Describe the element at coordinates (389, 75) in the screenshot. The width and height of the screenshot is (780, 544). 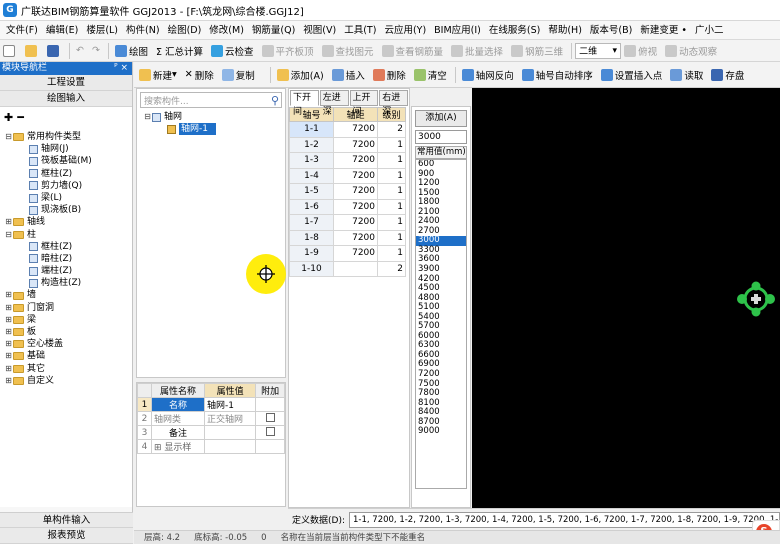
I see `delete-axis-button: 删除` at that location.